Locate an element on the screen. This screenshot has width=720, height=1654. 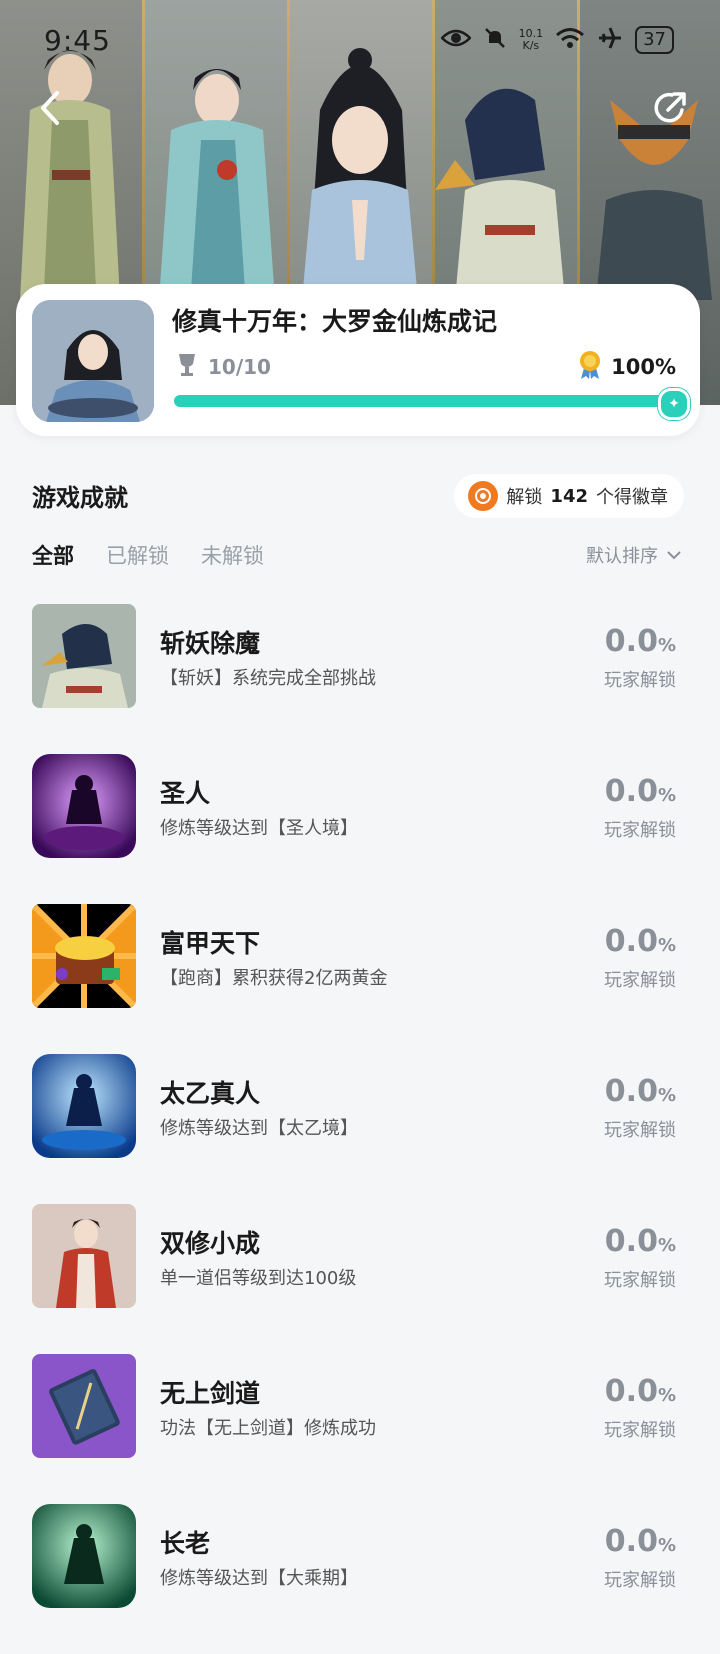
completion-progress-bar: ✦ is located at coordinates (432, 404).